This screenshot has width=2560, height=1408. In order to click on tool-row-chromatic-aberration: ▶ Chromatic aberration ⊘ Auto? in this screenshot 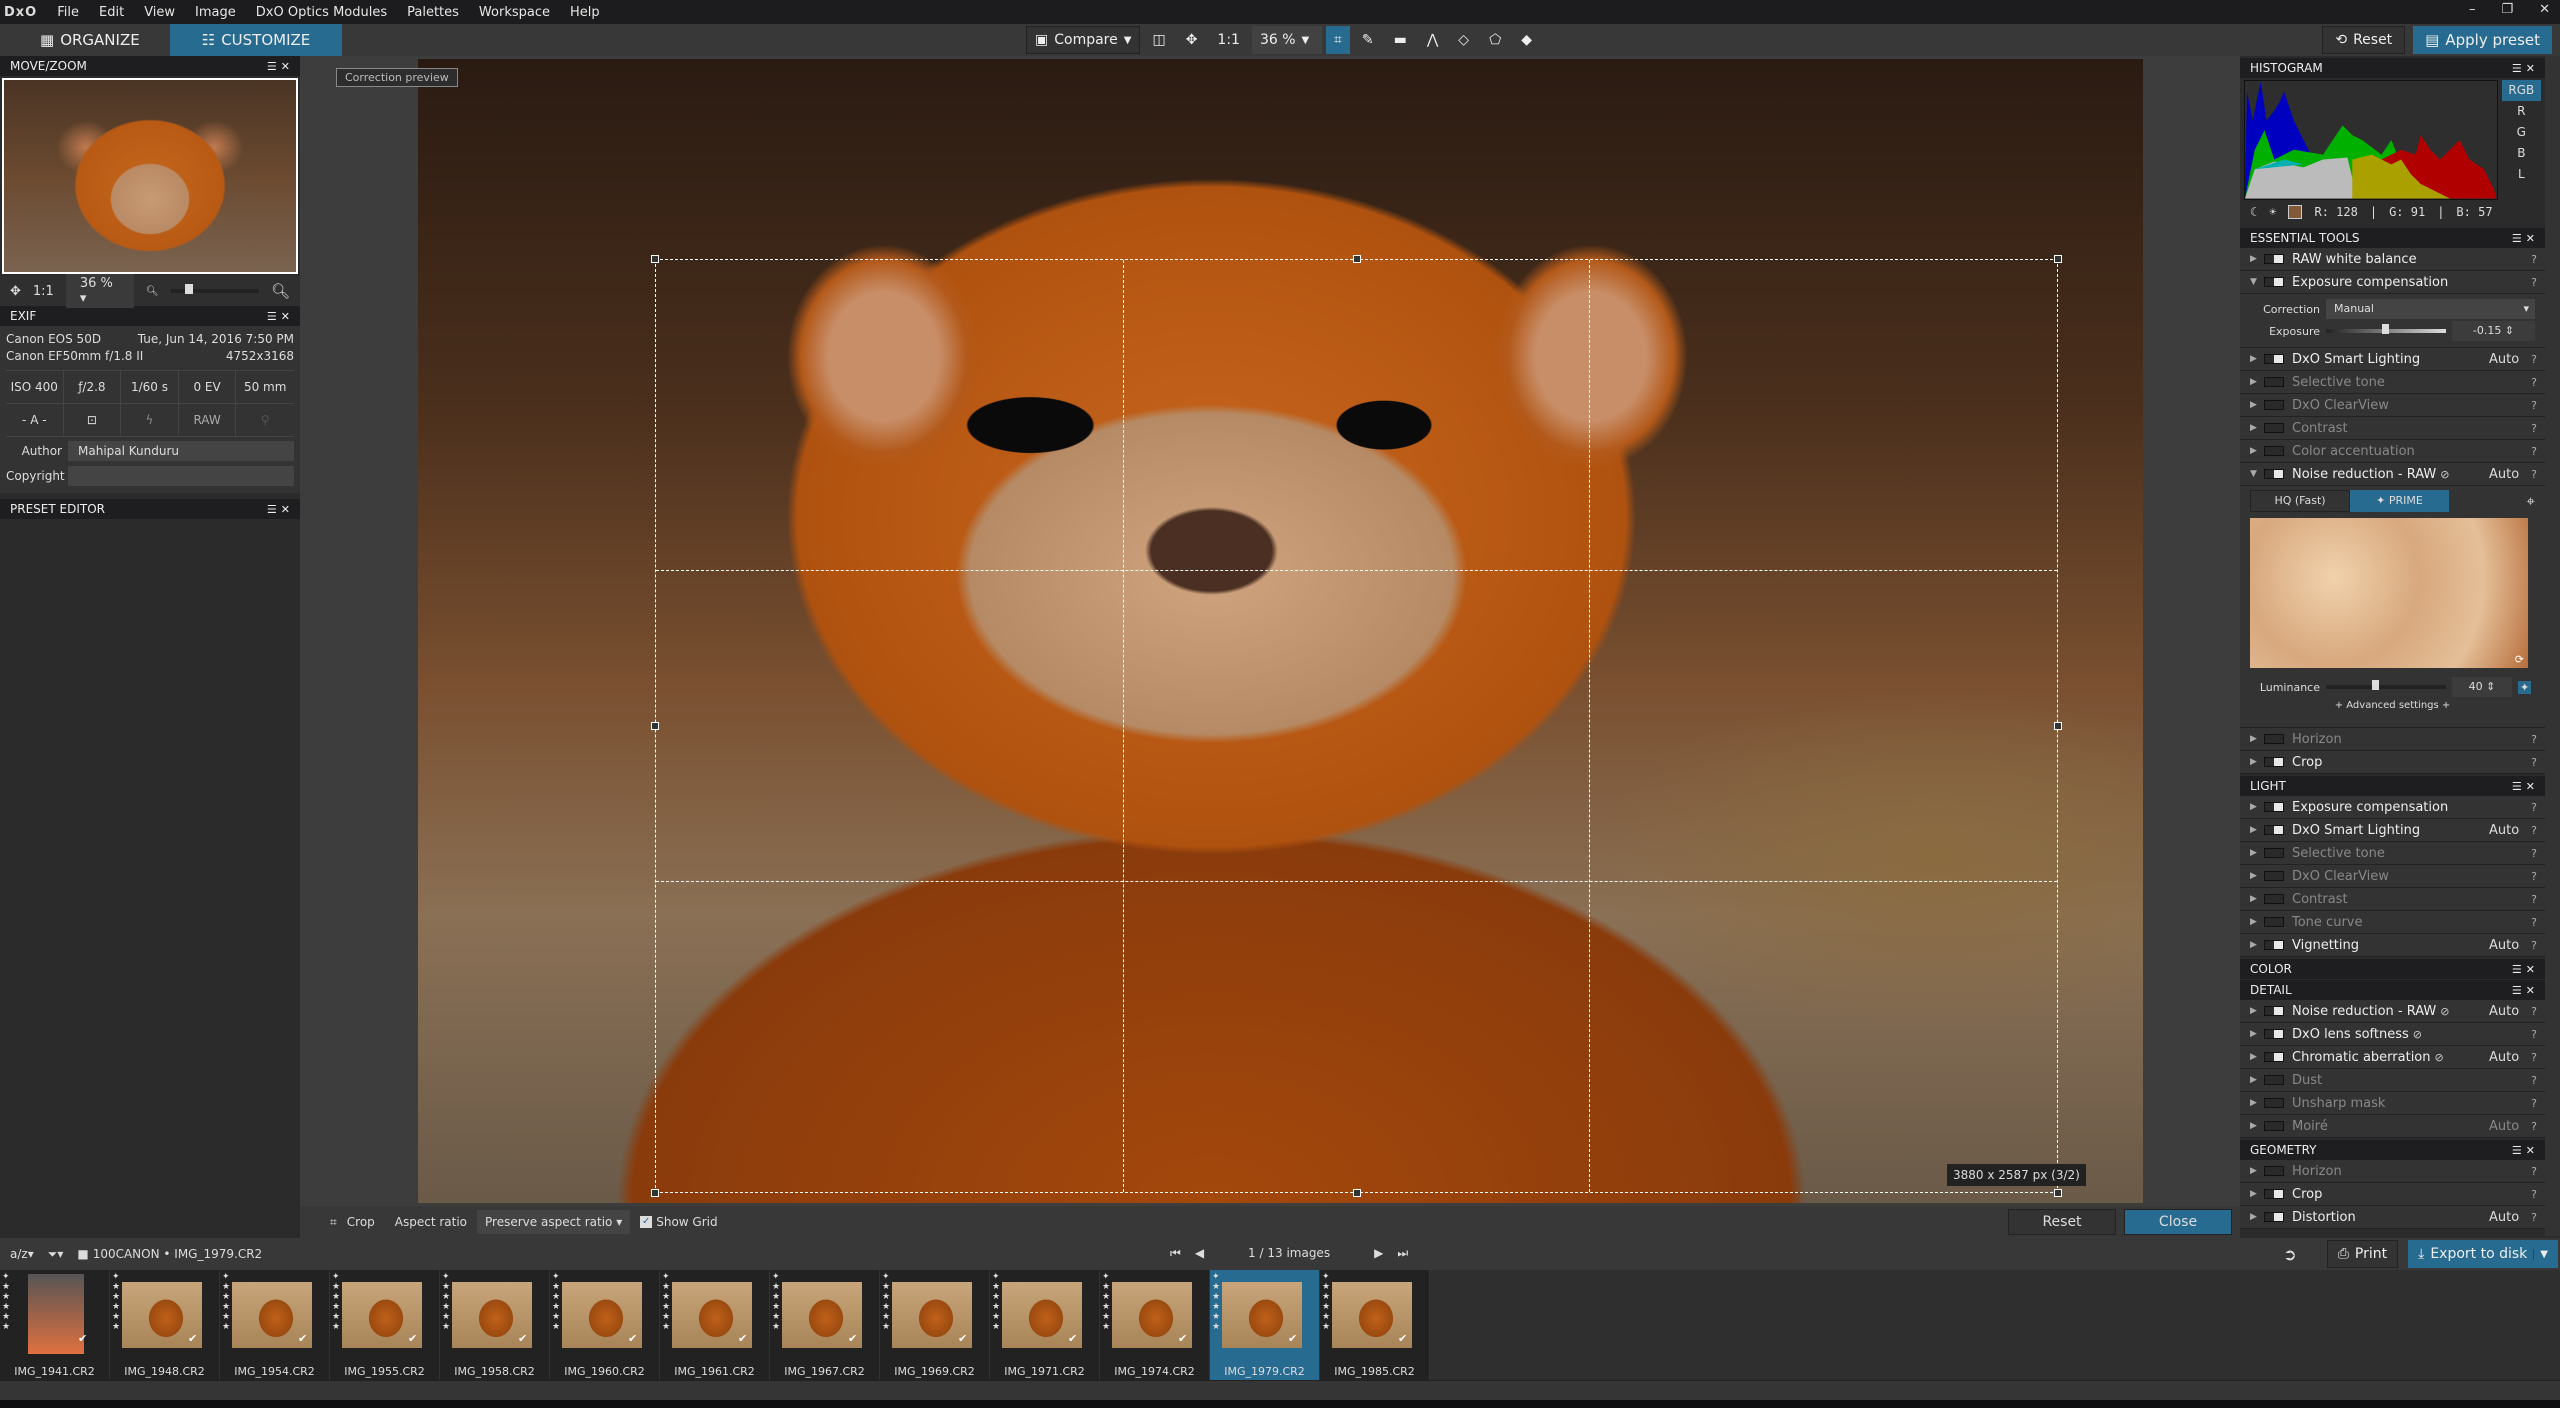, I will do `click(2392, 1057)`.